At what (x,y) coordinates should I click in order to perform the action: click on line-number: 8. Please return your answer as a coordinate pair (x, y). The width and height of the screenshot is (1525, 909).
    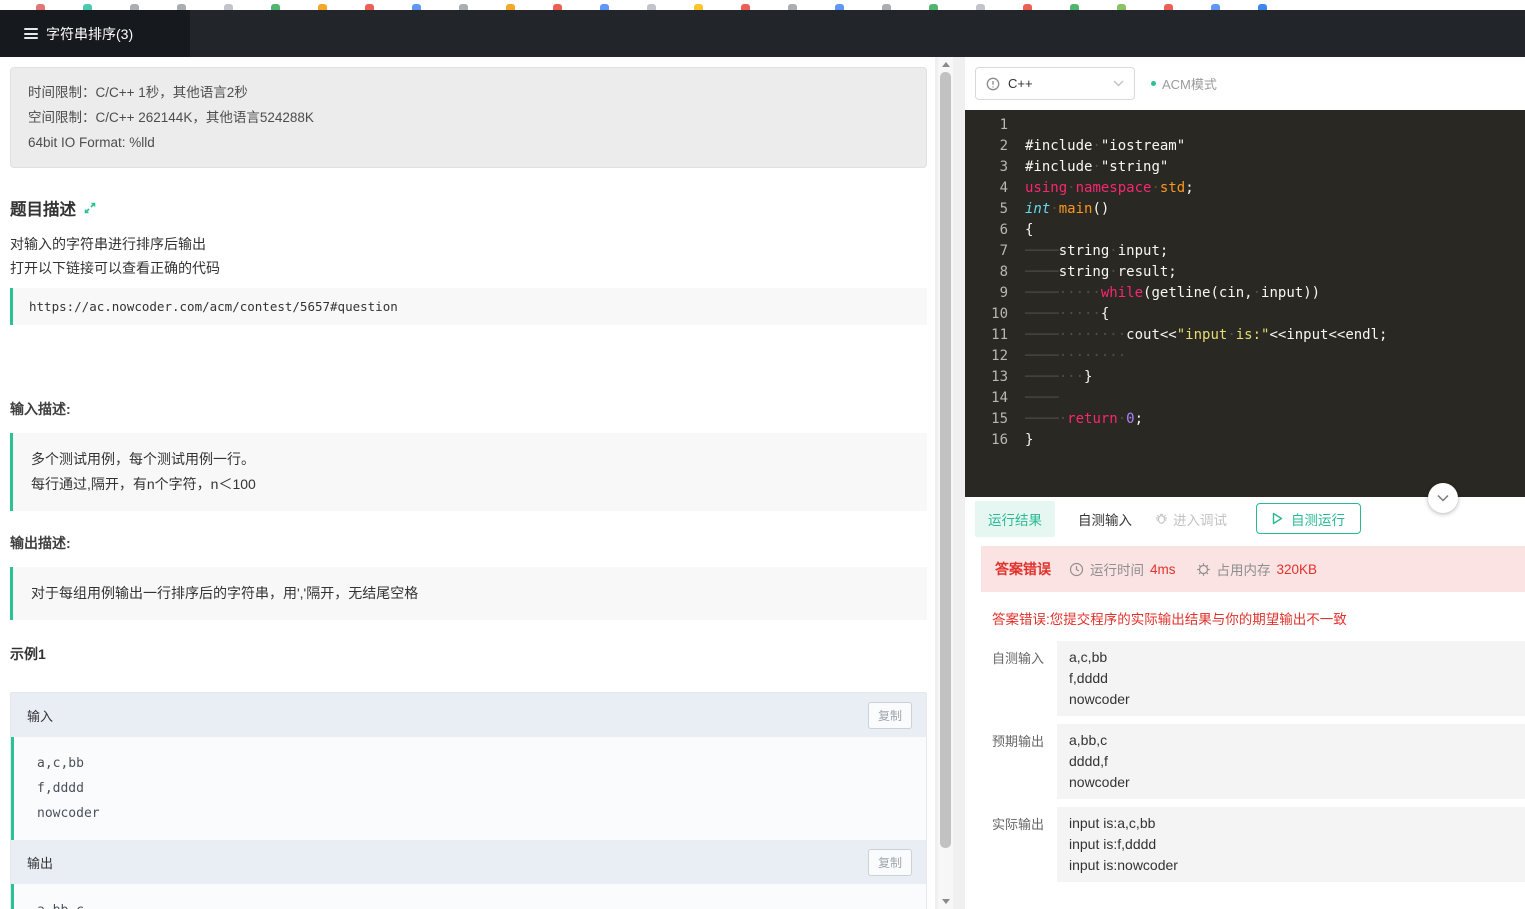
    Looking at the image, I should click on (1003, 272).